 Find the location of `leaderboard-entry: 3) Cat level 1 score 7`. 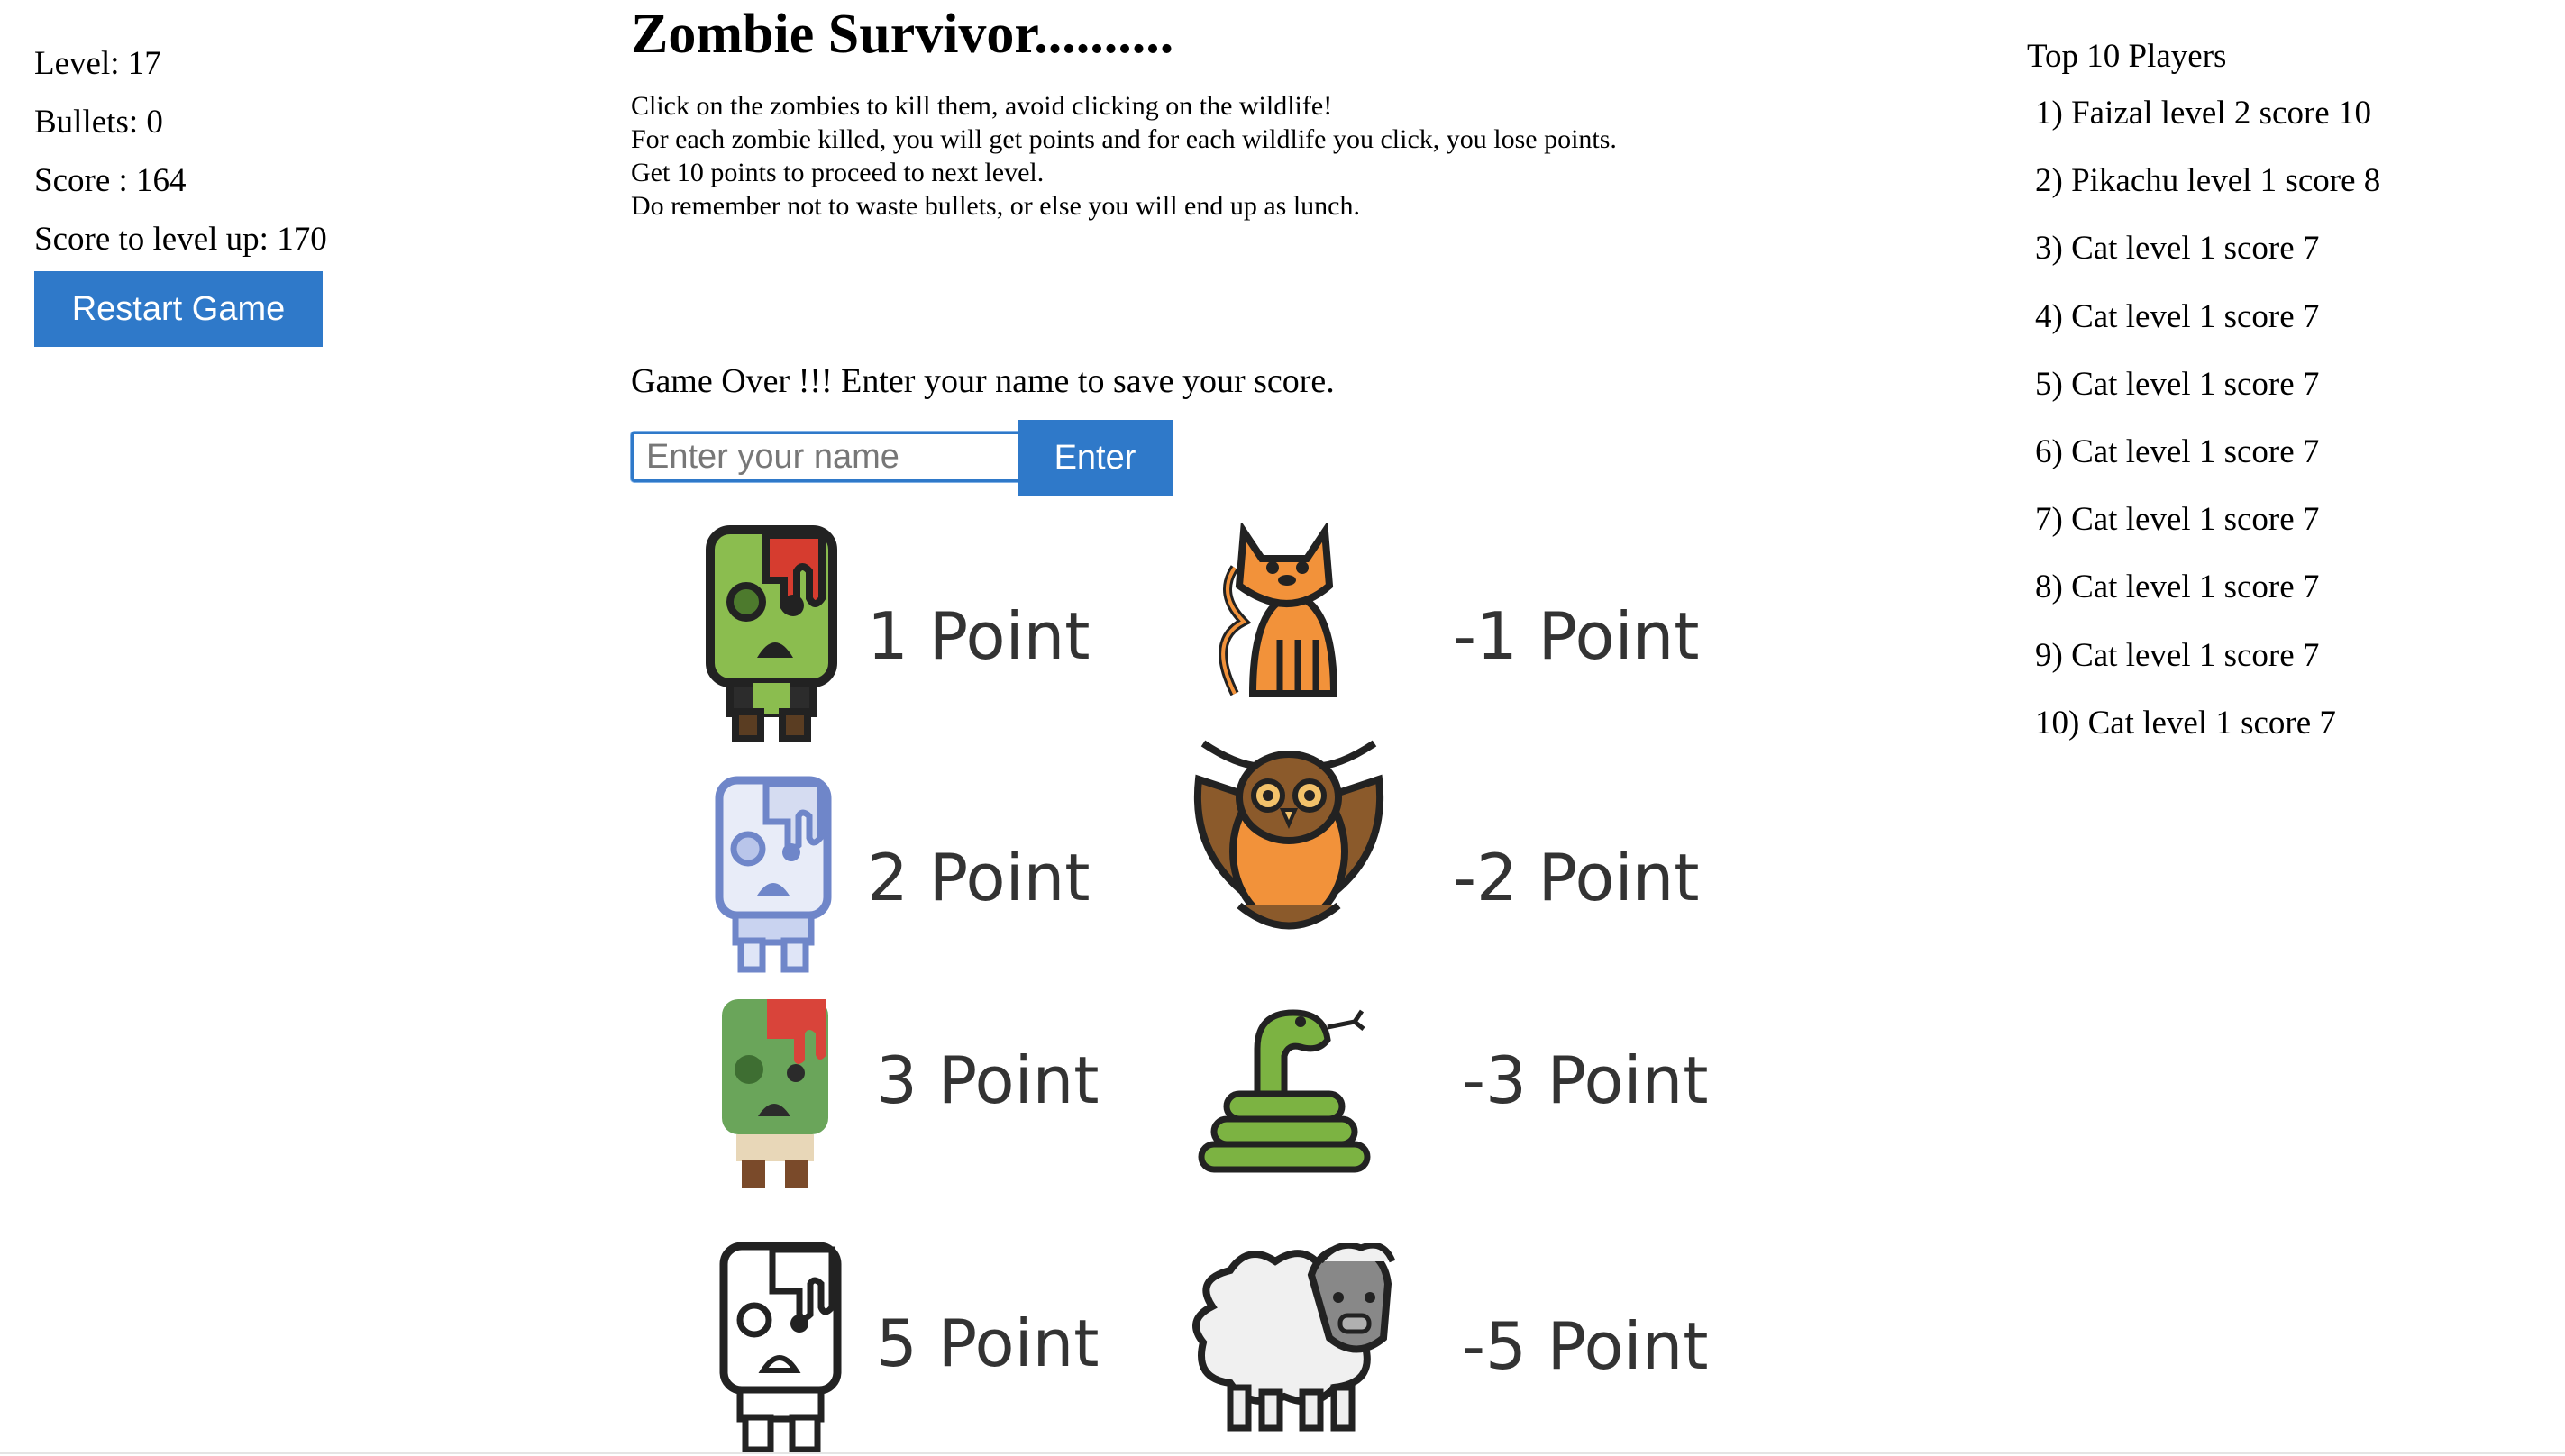

leaderboard-entry: 3) Cat level 1 score 7 is located at coordinates (2177, 249).